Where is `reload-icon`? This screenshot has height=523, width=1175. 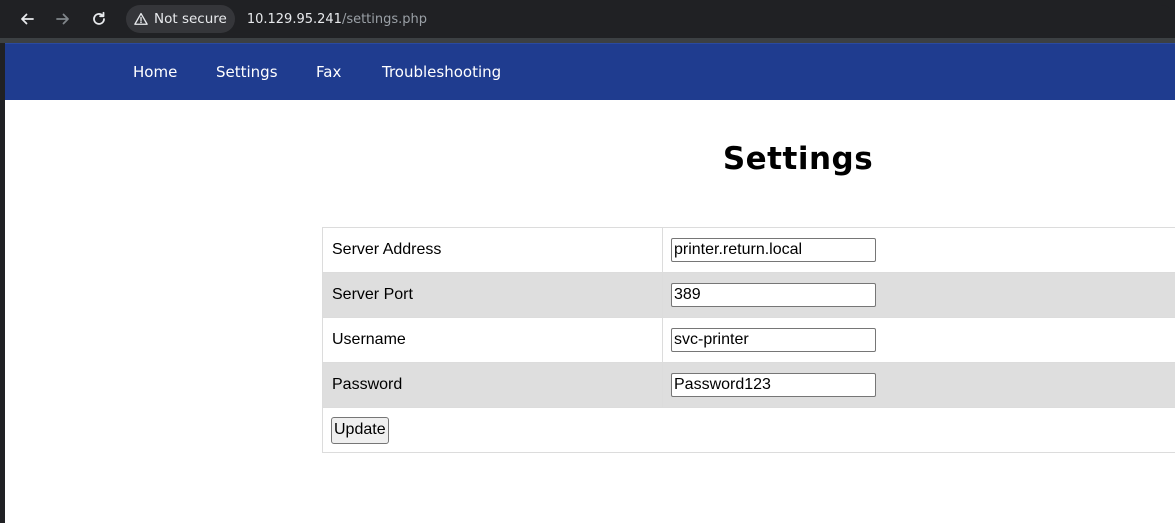
reload-icon is located at coordinates (99, 18).